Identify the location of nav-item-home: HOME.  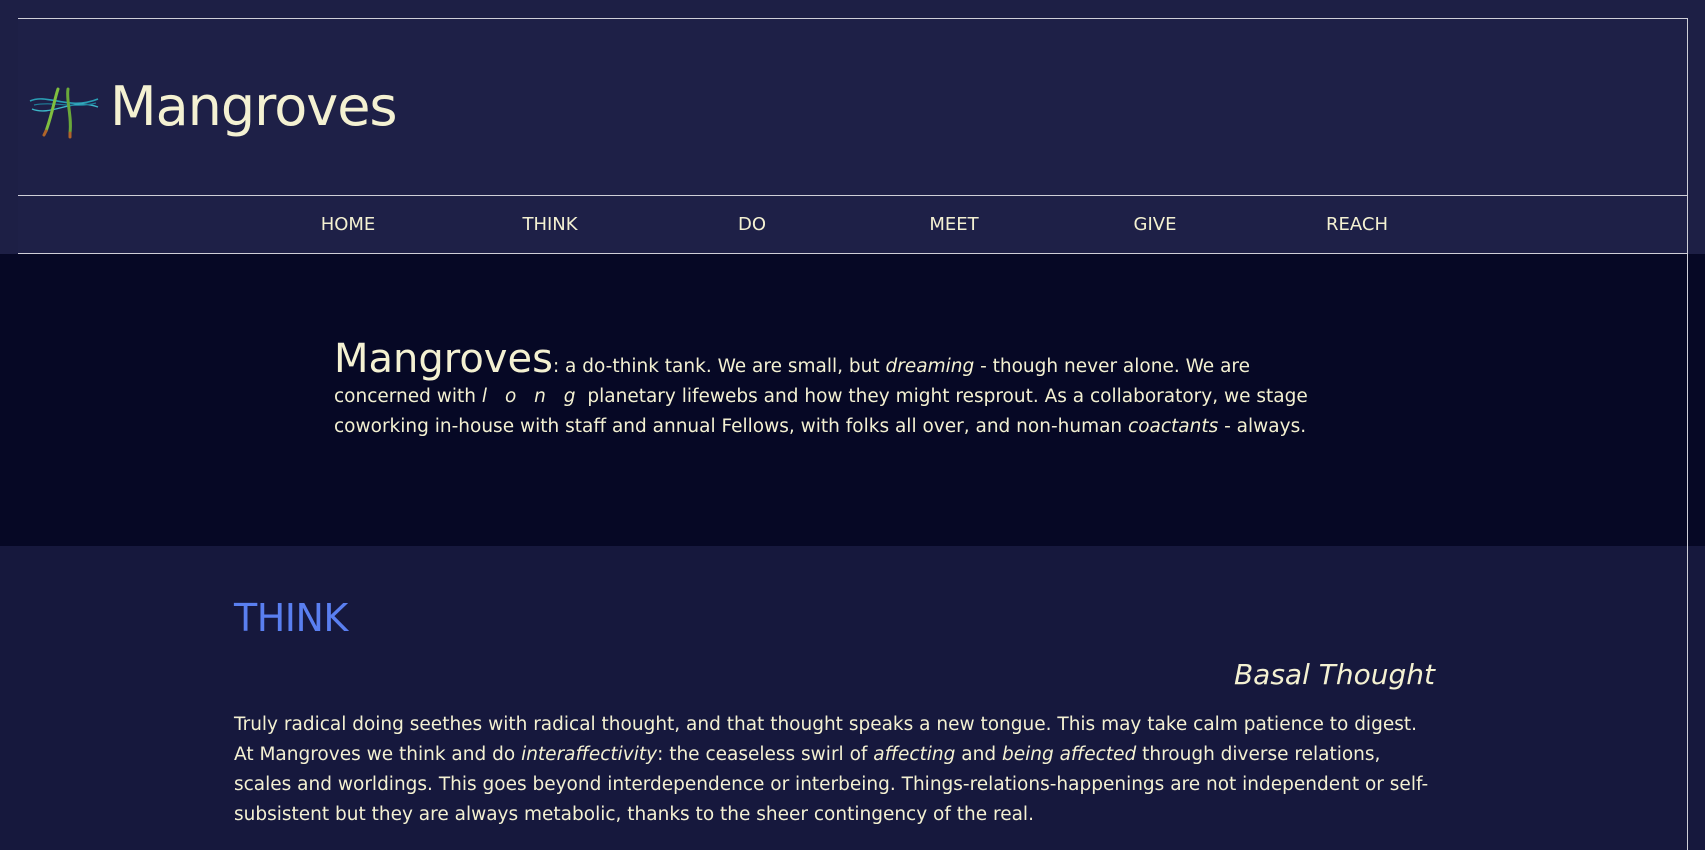
(348, 225).